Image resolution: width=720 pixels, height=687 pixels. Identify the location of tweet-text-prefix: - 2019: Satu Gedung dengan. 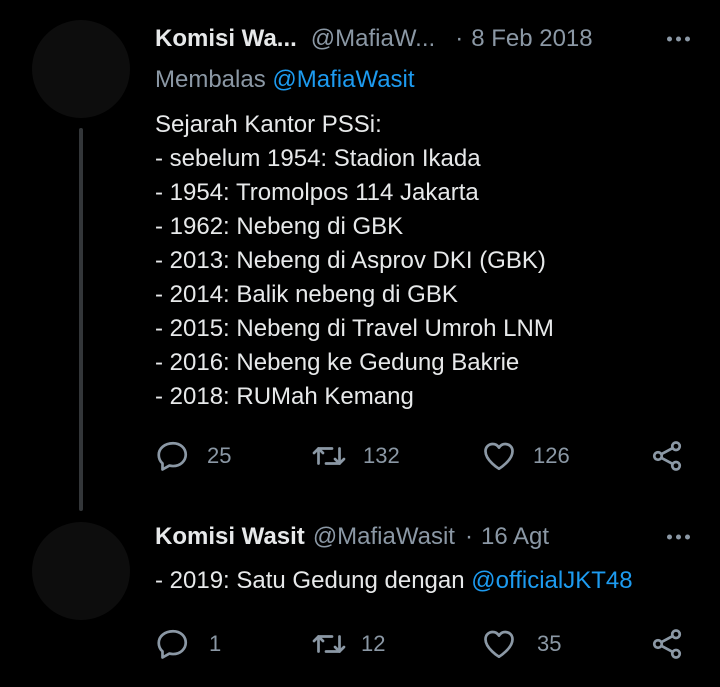
(313, 580).